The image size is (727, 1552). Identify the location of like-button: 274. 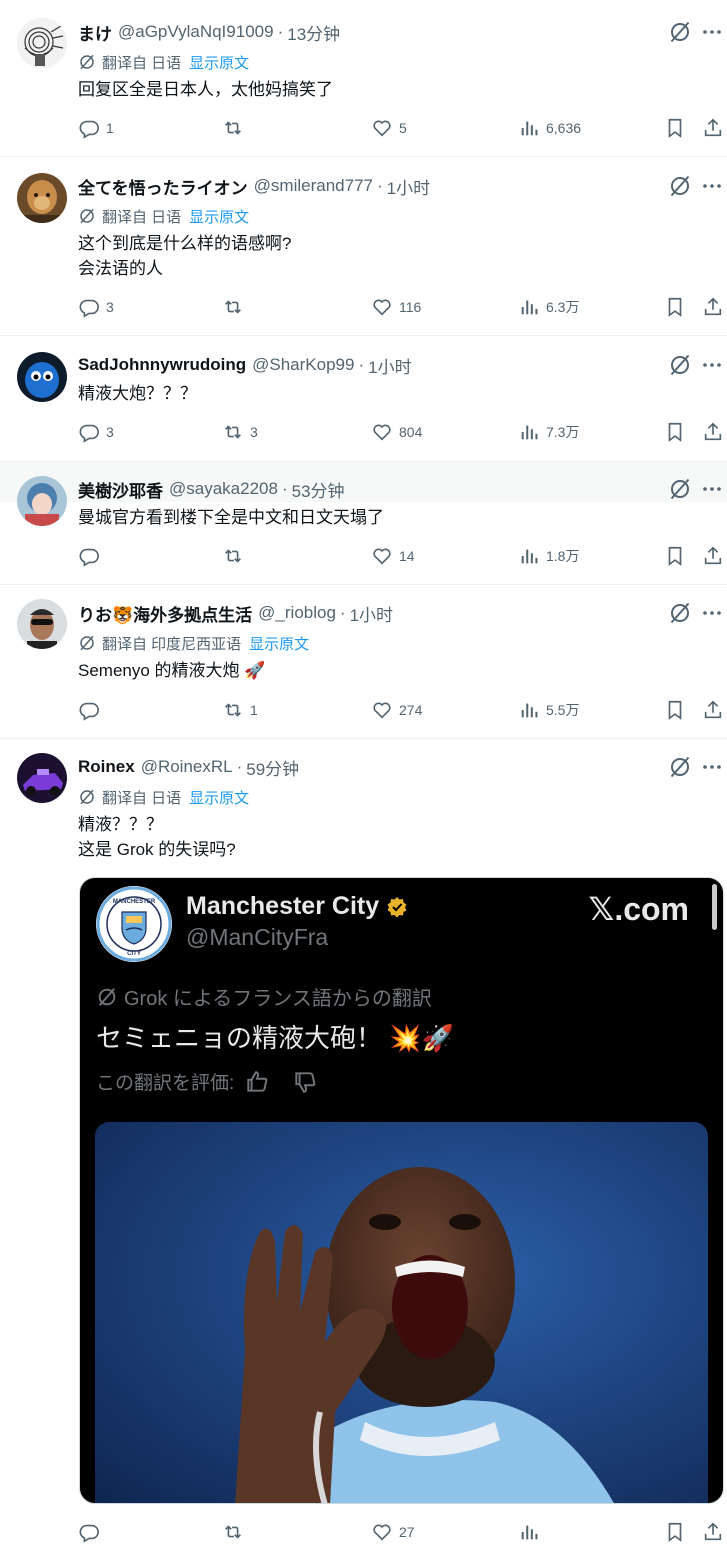
(396, 710).